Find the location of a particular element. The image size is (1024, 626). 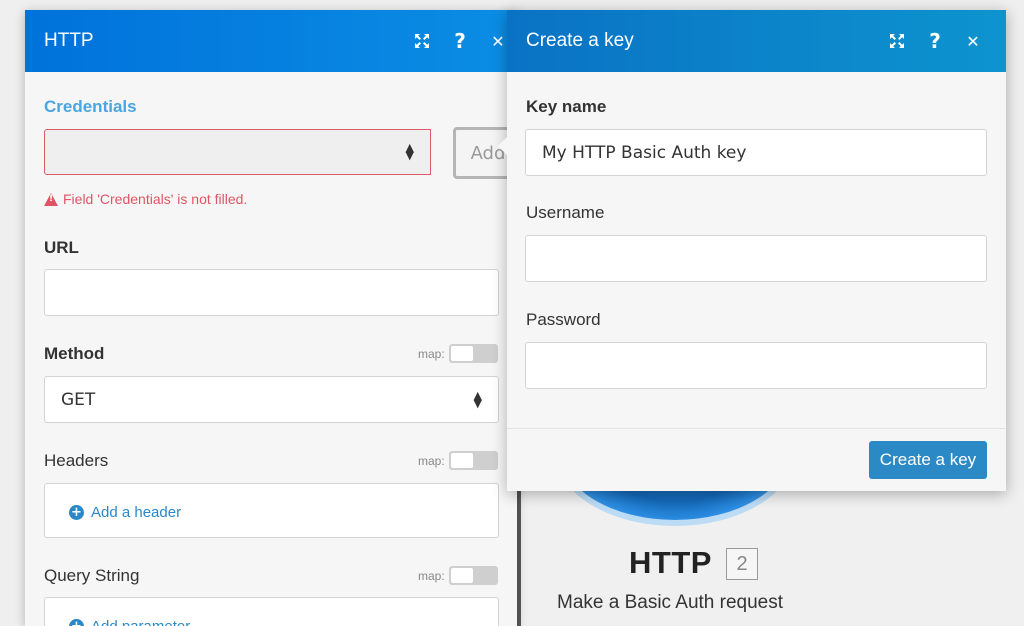

http-panel-header: HTTP ? ✕ is located at coordinates (271, 41).